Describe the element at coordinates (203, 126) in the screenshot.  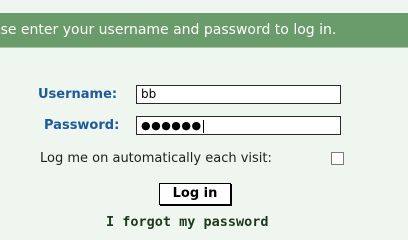
I see `text-caret` at that location.